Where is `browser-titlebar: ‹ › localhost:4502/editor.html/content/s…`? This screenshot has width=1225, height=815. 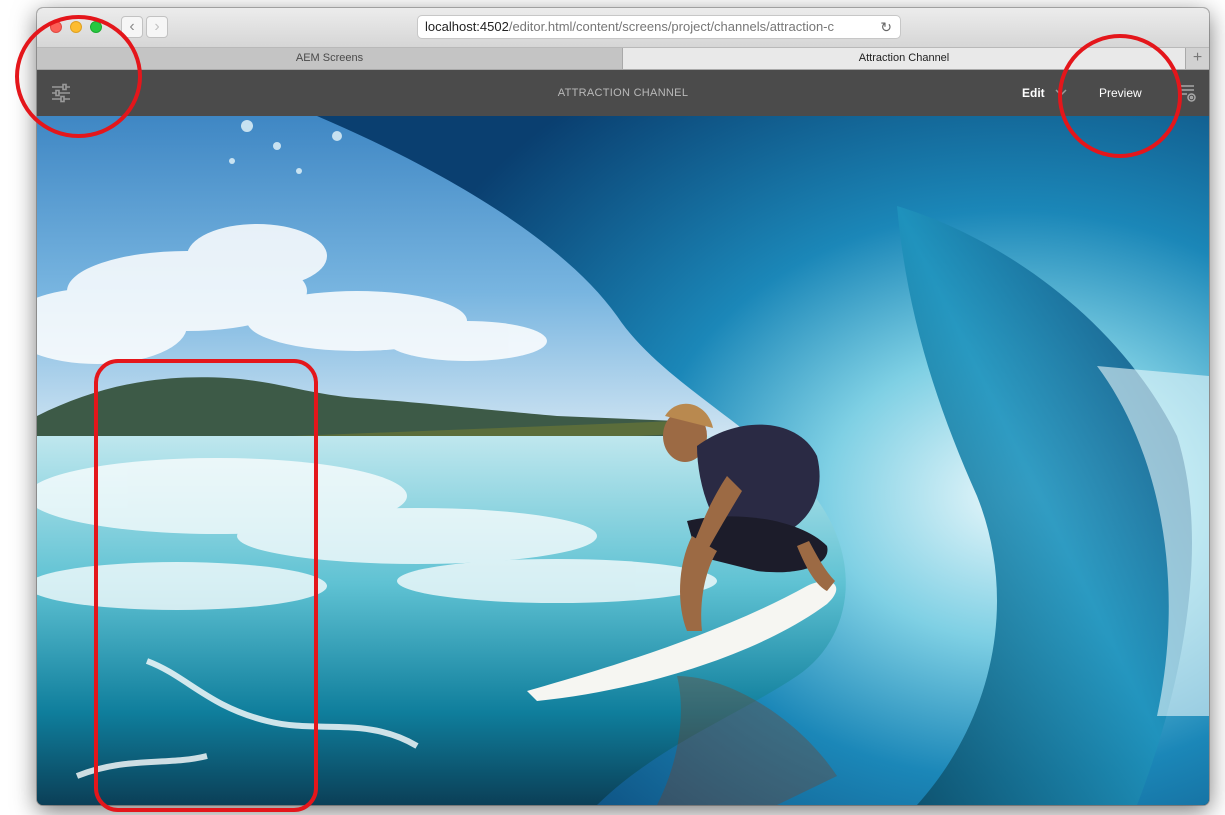 browser-titlebar: ‹ › localhost:4502/editor.html/content/s… is located at coordinates (623, 28).